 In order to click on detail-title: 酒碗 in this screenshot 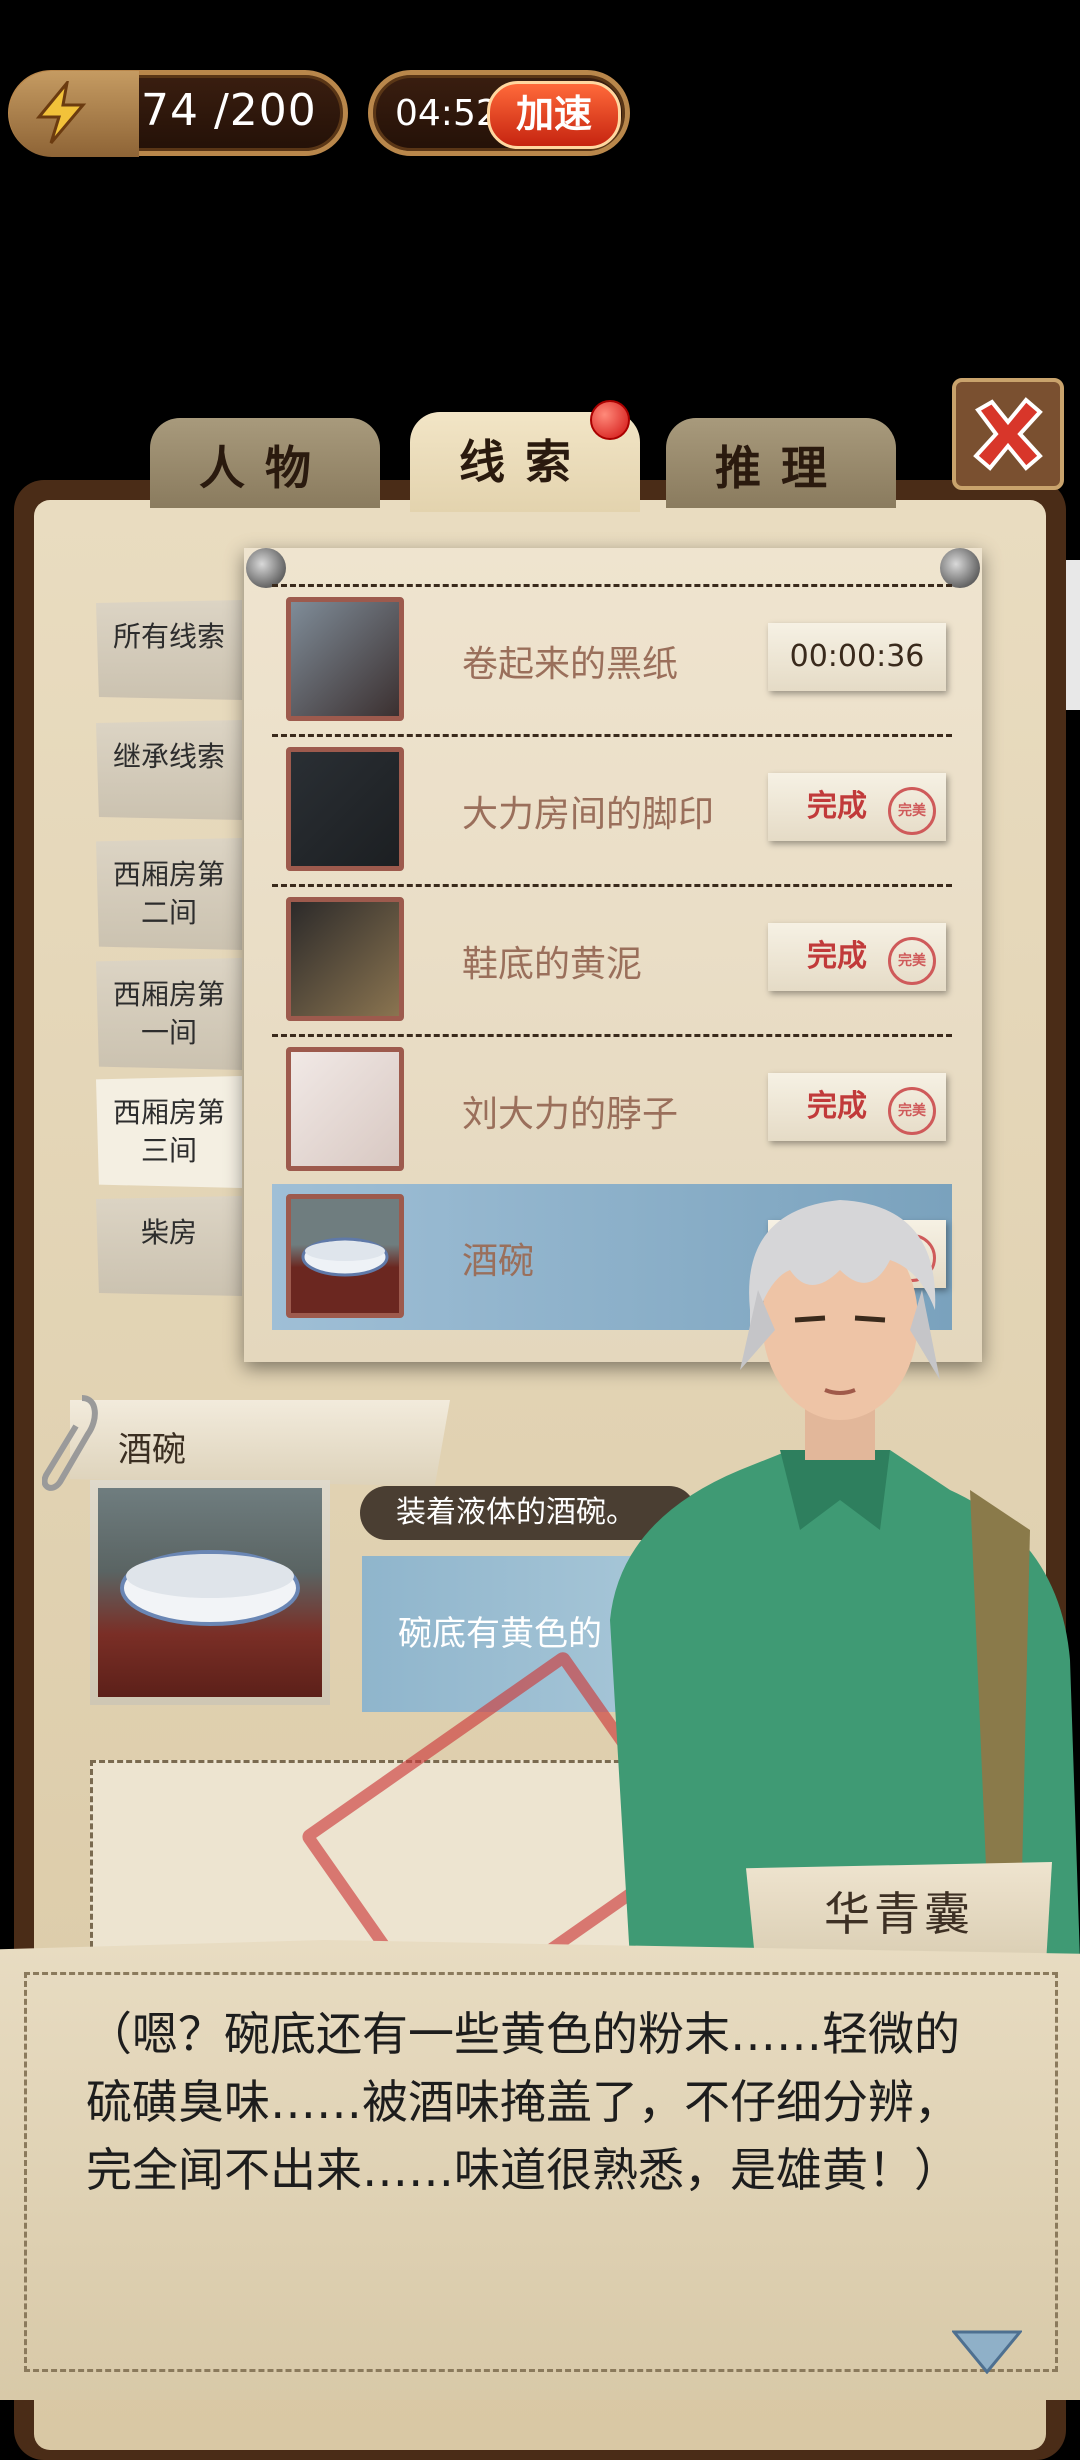, I will do `click(152, 1450)`.